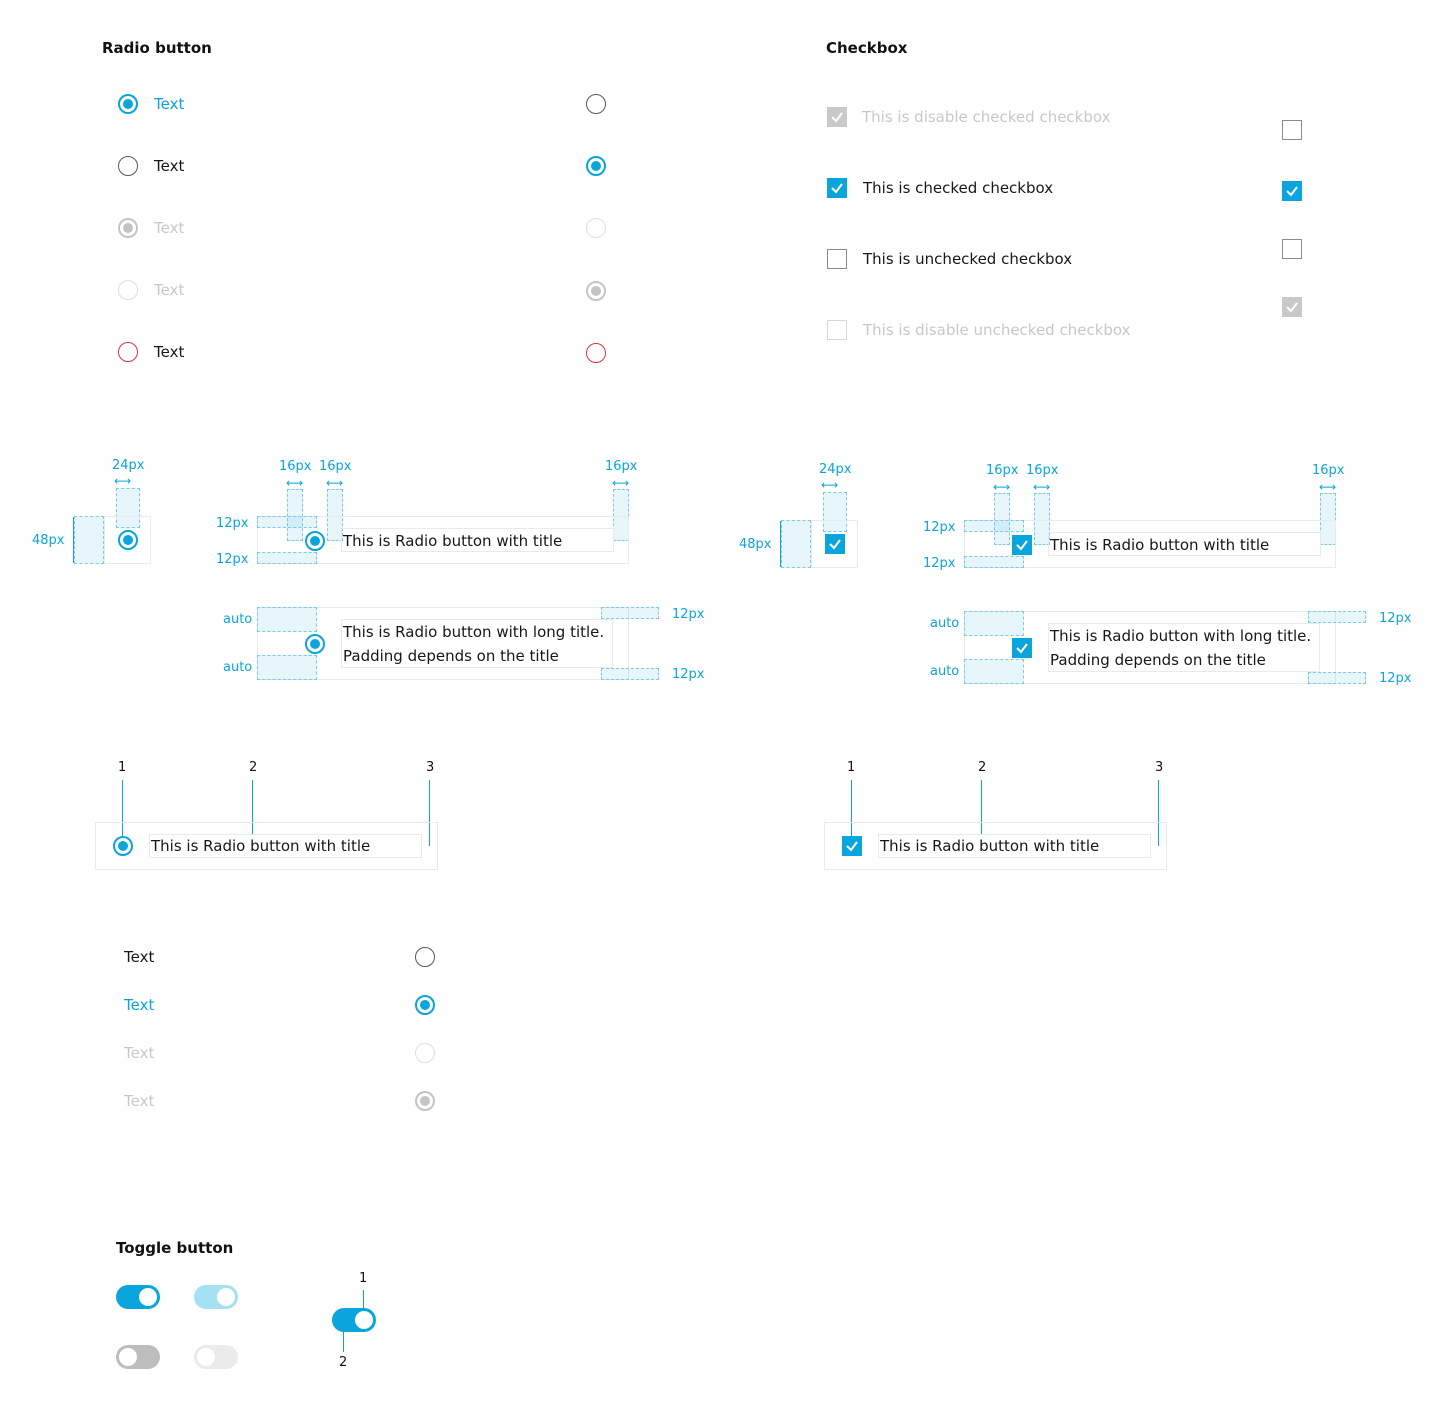  What do you see at coordinates (138, 1357) in the screenshot?
I see `toggle-off` at bounding box center [138, 1357].